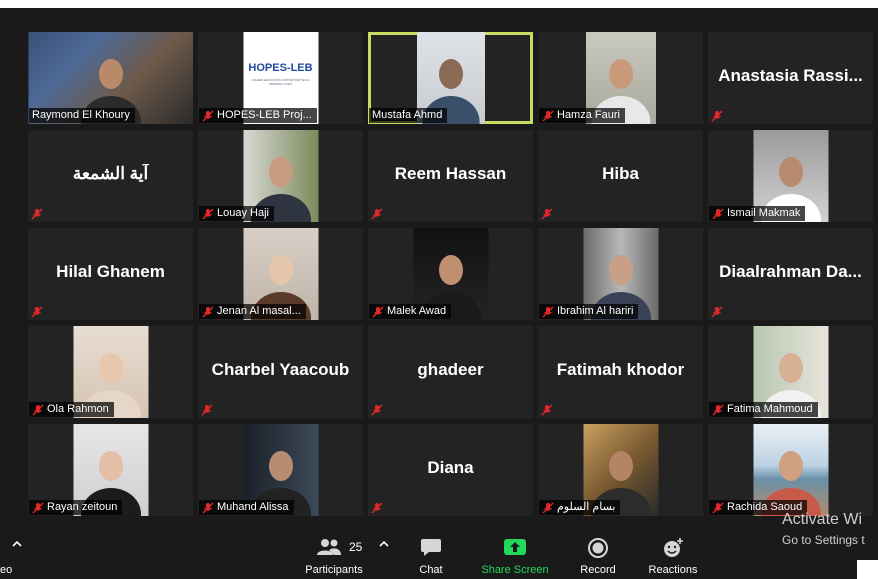  Describe the element at coordinates (598, 570) in the screenshot. I see `record-label: Record` at that location.